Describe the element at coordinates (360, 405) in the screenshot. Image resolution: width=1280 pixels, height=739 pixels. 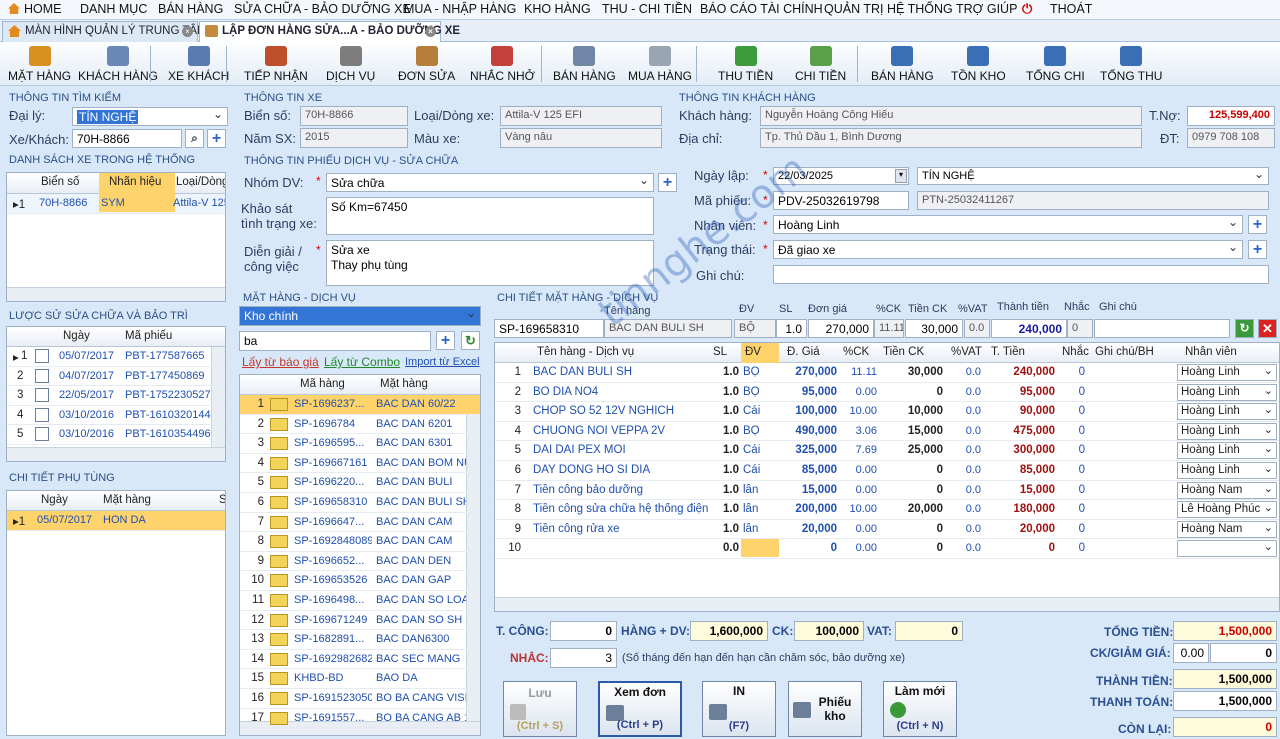
I see `table-row: 1 SP-1696237... BAC DAN 60/22` at that location.